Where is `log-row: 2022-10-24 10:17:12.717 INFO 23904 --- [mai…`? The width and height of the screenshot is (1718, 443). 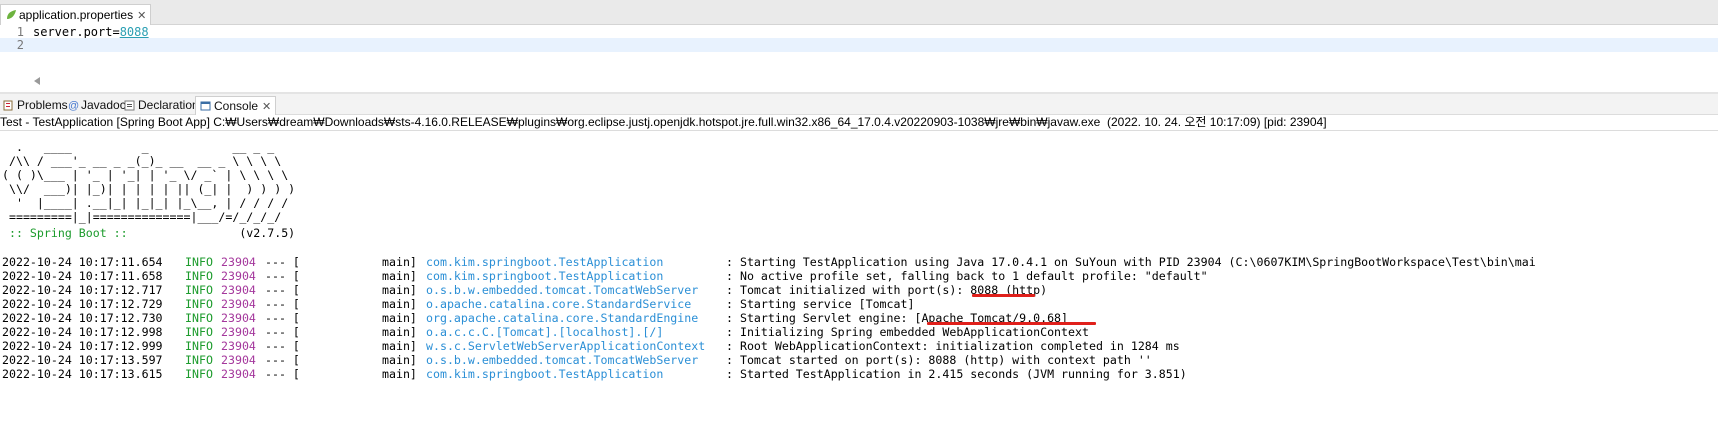
log-row: 2022-10-24 10:17:12.717 INFO 23904 --- [mai… is located at coordinates (859, 290).